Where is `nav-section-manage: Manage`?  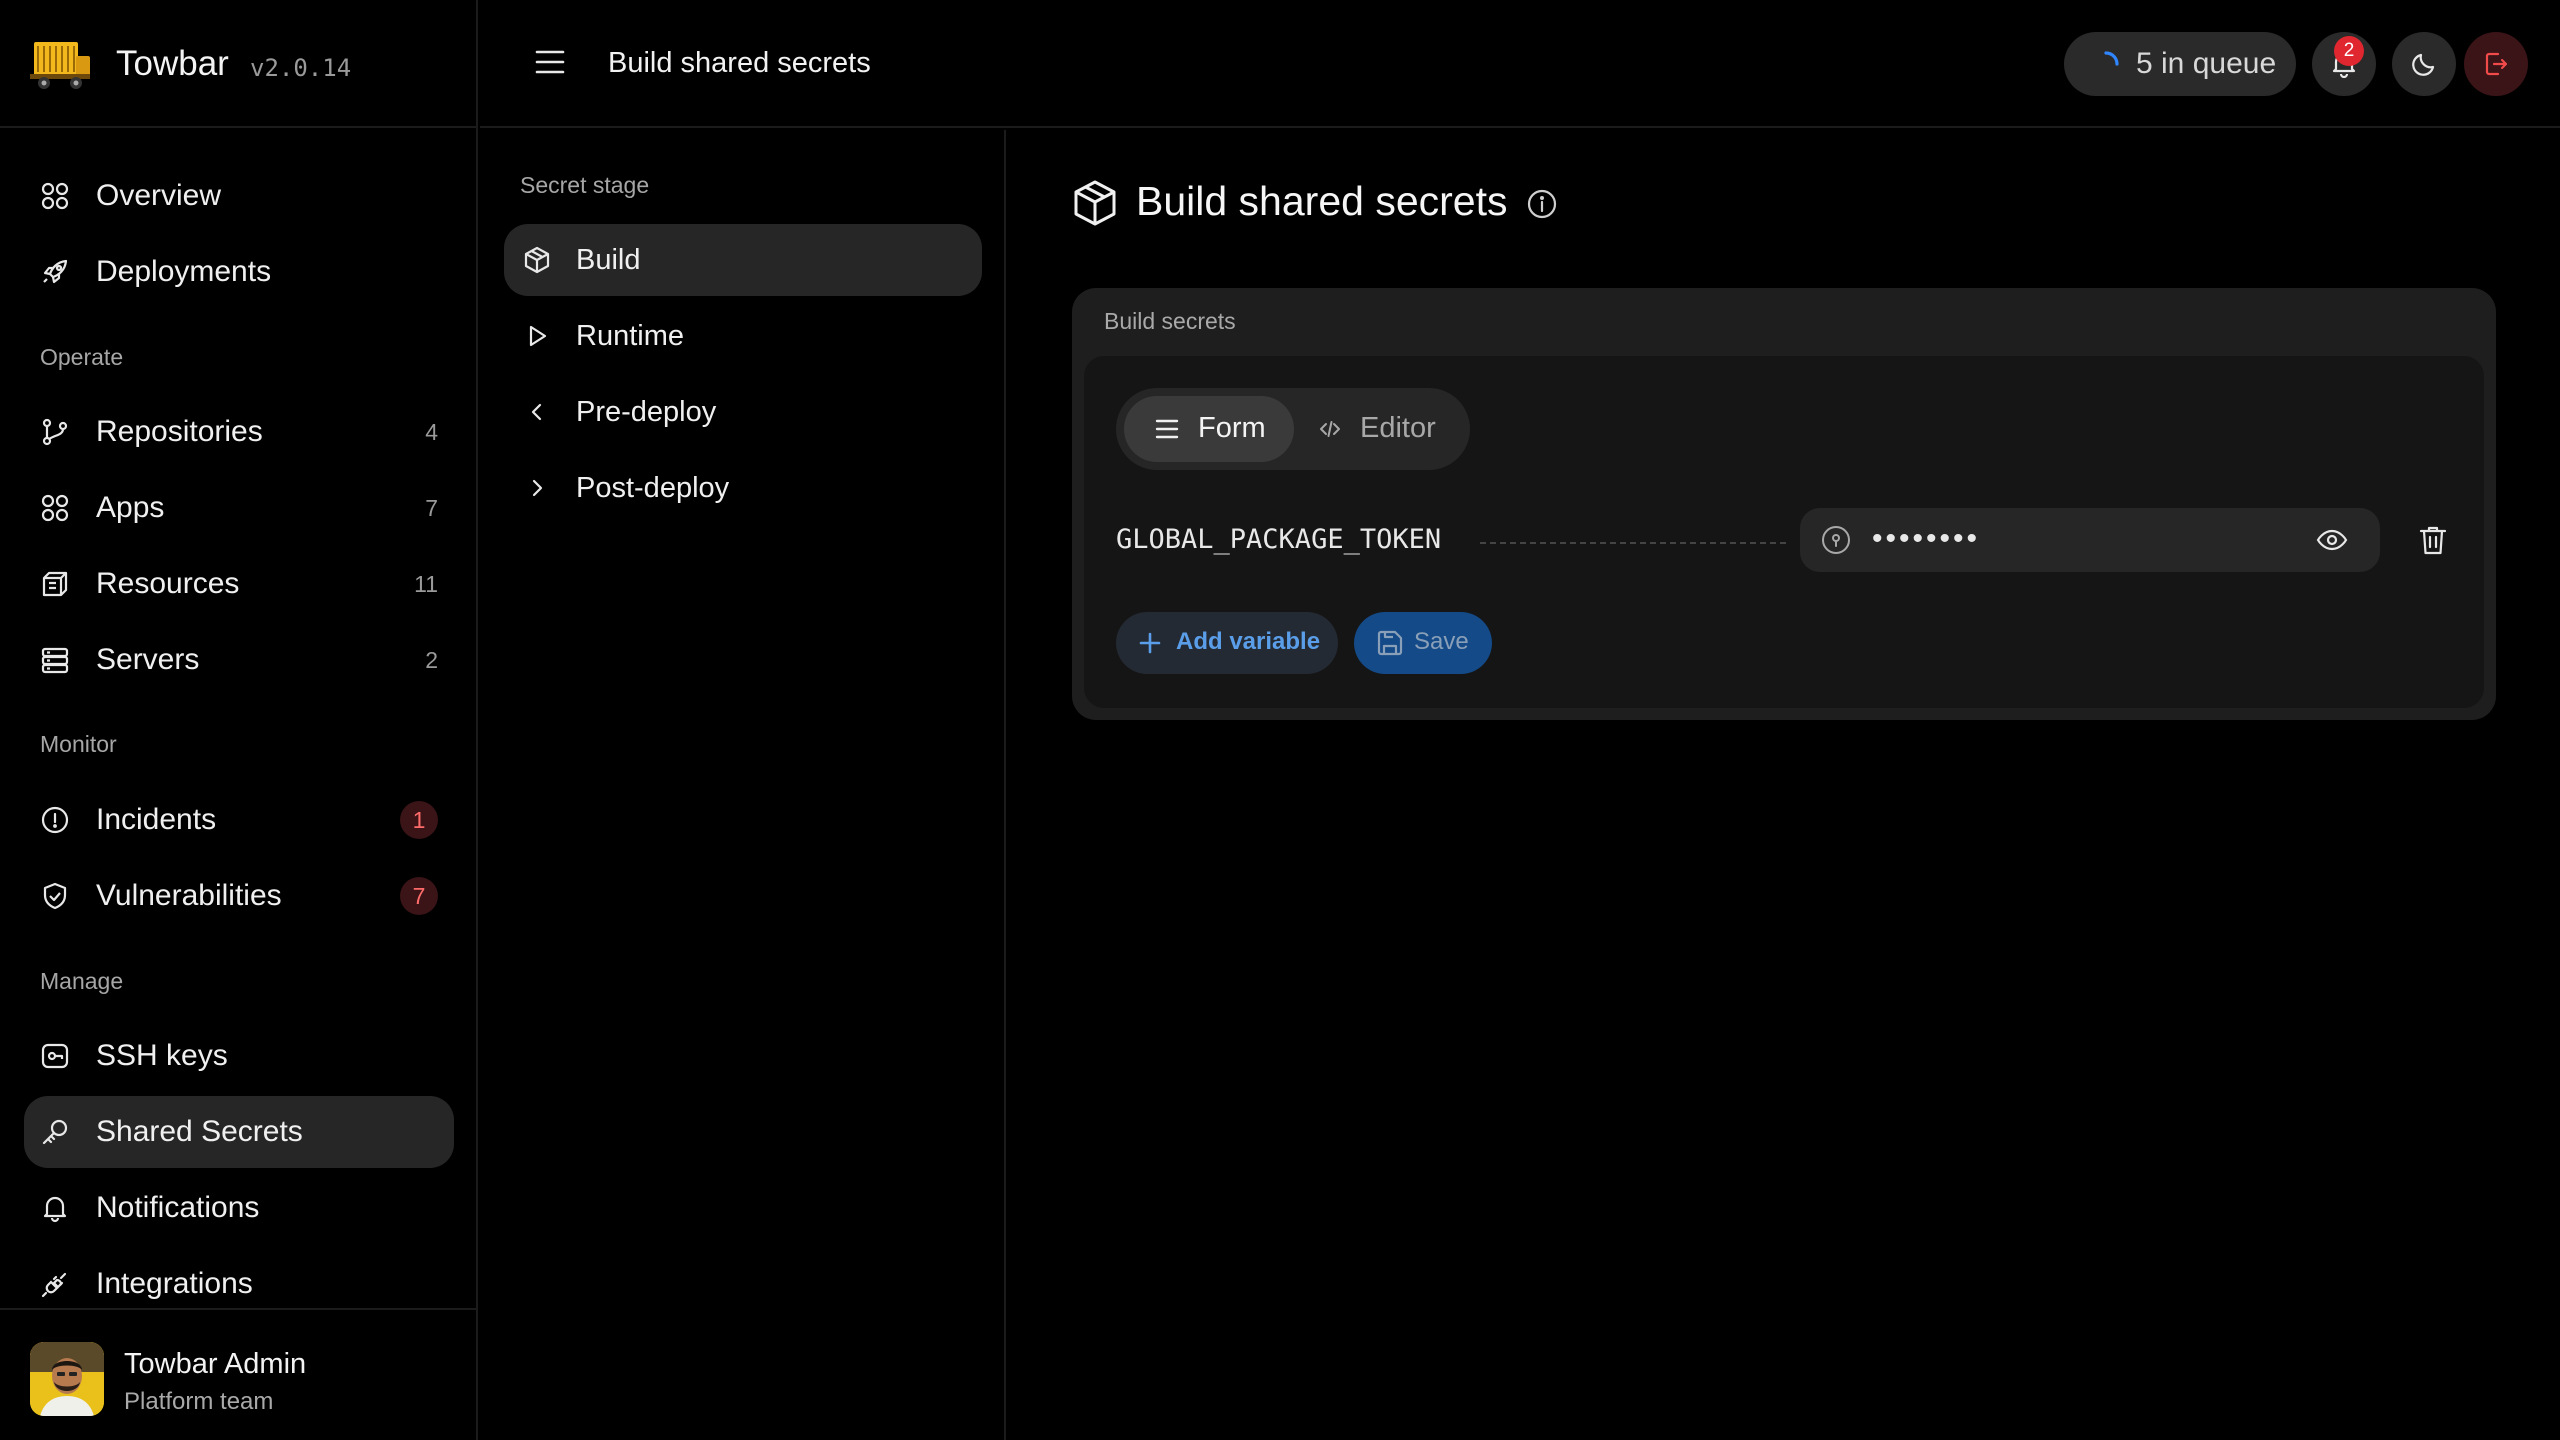
nav-section-manage: Manage is located at coordinates (82, 981).